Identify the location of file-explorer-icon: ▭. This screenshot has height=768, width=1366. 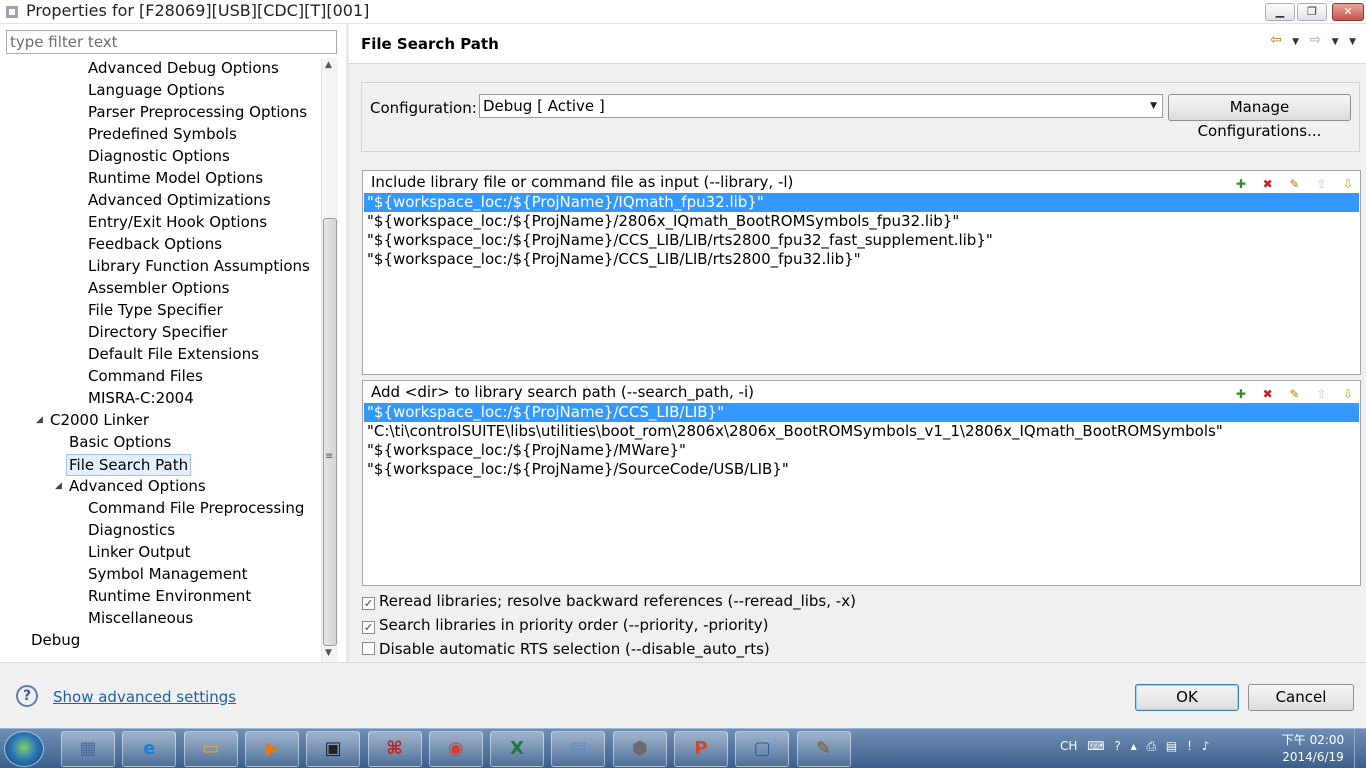
(210, 749).